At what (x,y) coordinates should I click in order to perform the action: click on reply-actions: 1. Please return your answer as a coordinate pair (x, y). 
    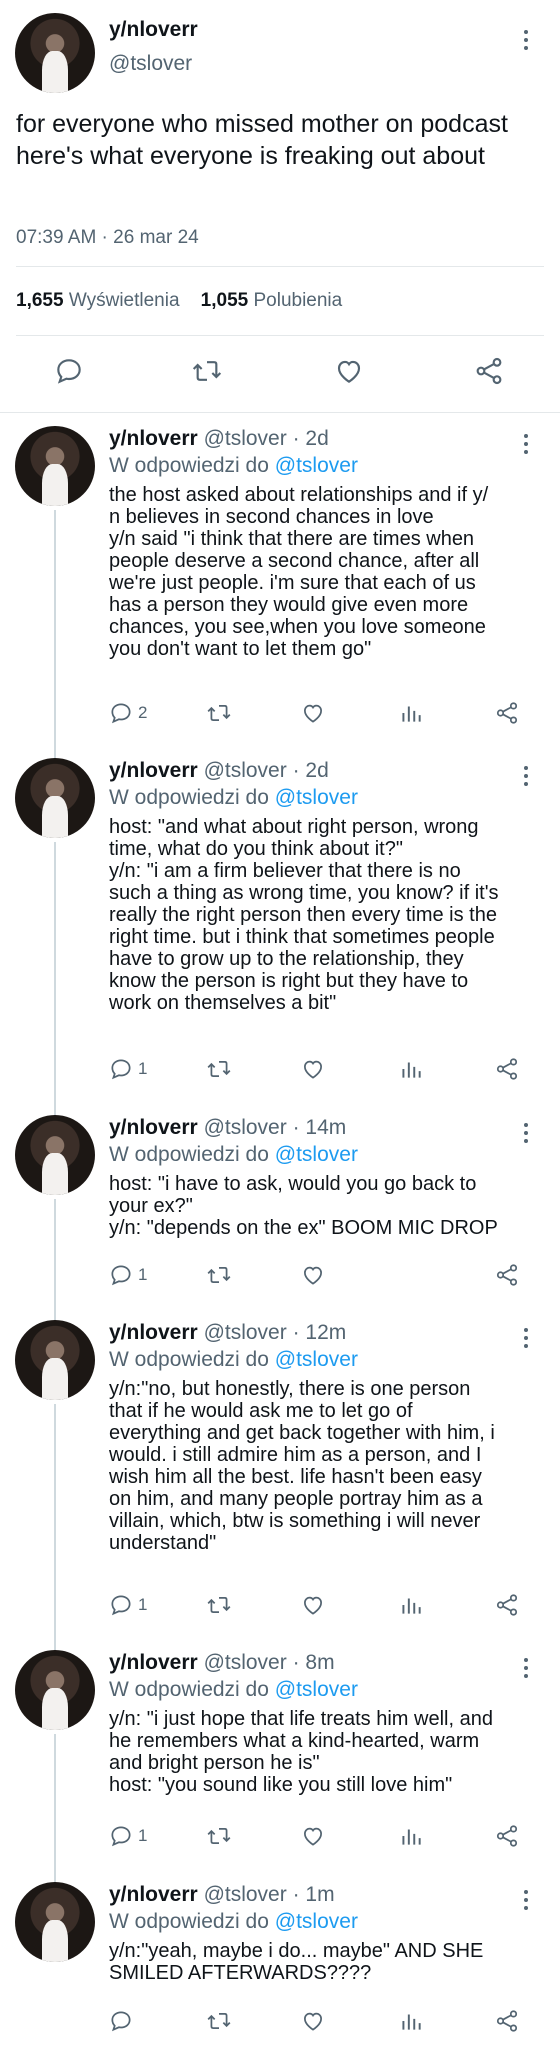
    Looking at the image, I should click on (325, 1277).